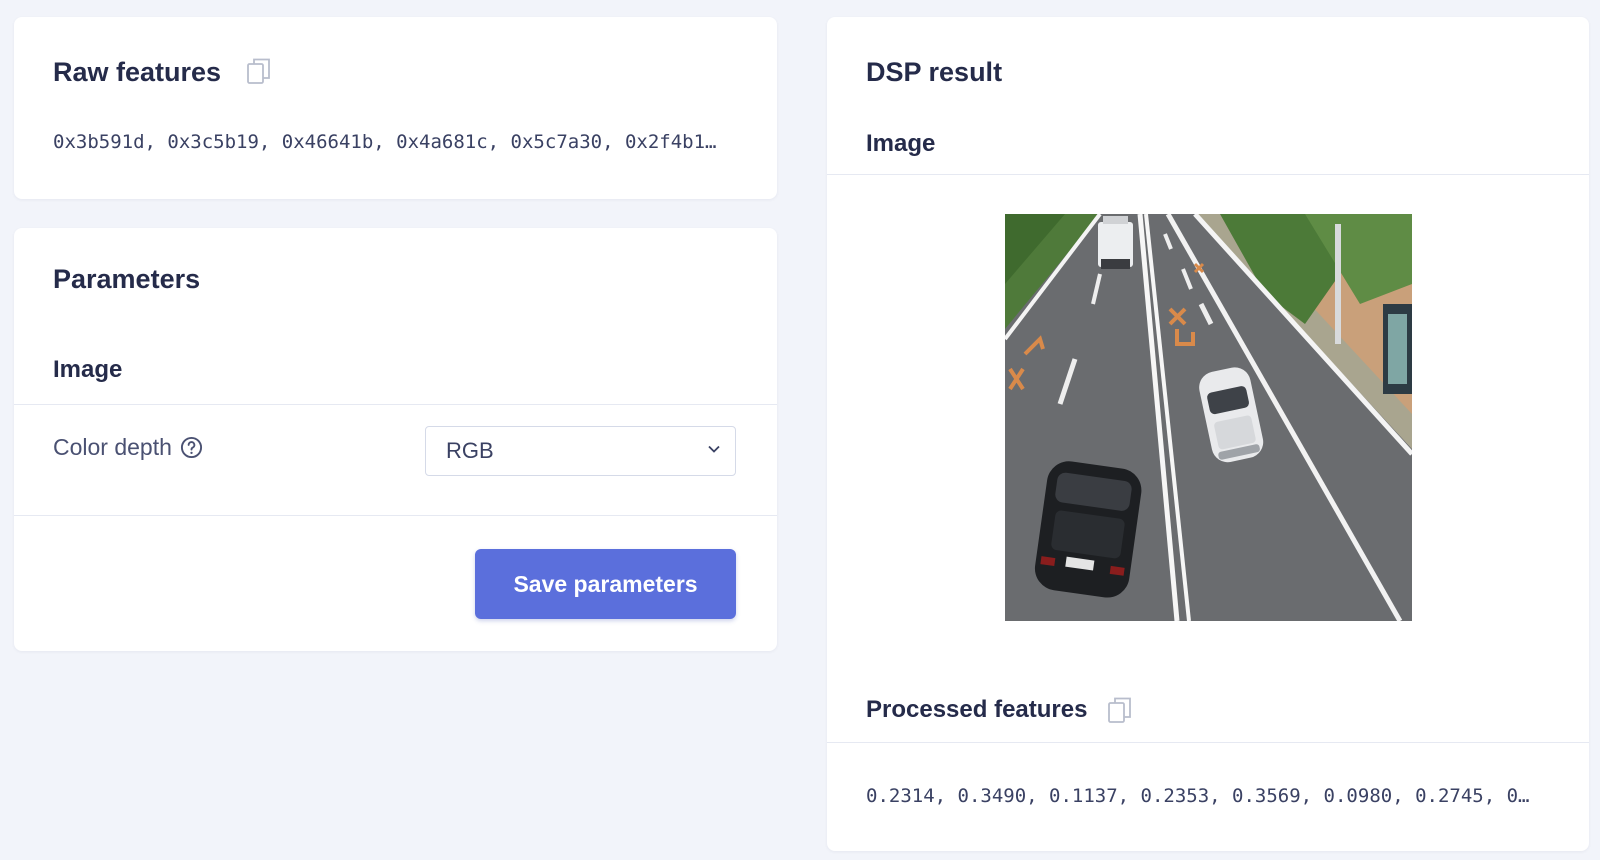 This screenshot has width=1600, height=860. What do you see at coordinates (88, 369) in the screenshot?
I see `image-section-heading: Image` at bounding box center [88, 369].